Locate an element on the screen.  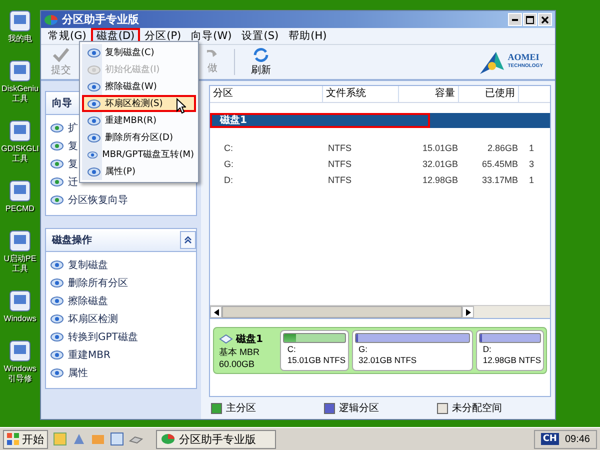
table-cell-text: C: is located at coordinates (228, 148).